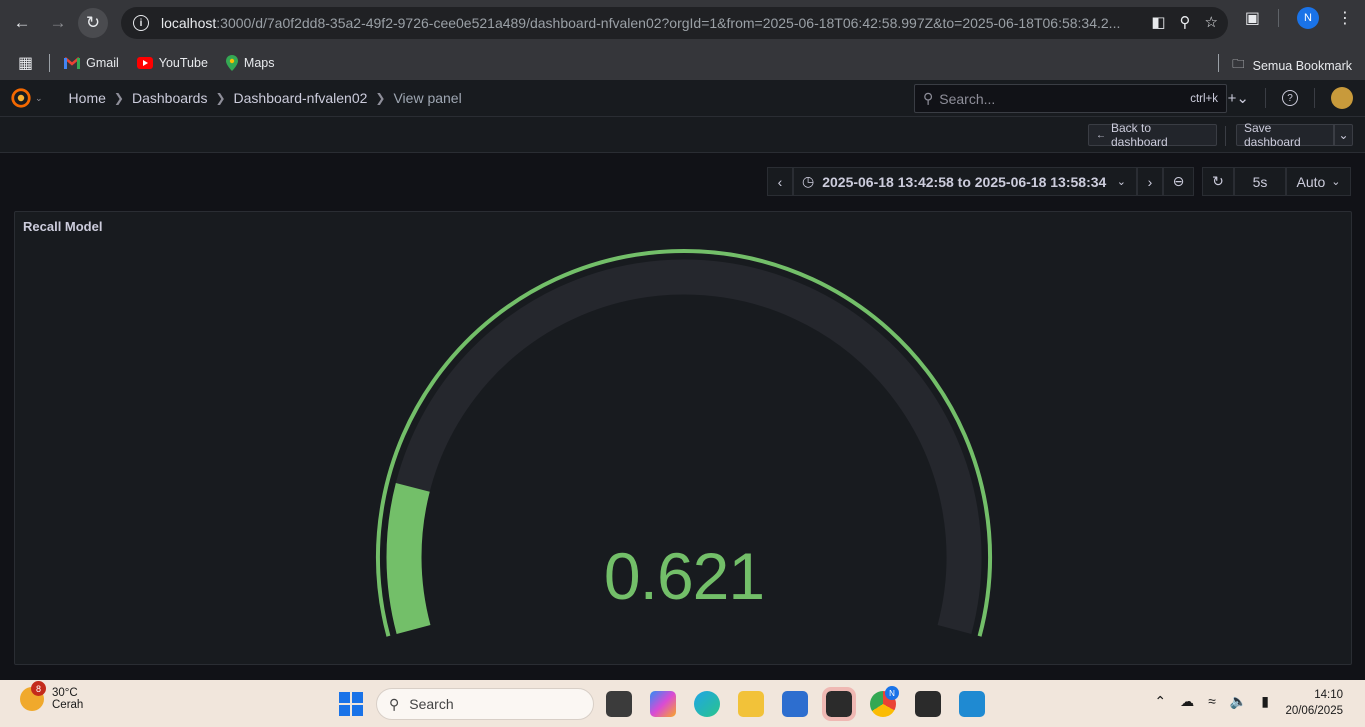  What do you see at coordinates (1225, 136) in the screenshot?
I see `actions-divider` at bounding box center [1225, 136].